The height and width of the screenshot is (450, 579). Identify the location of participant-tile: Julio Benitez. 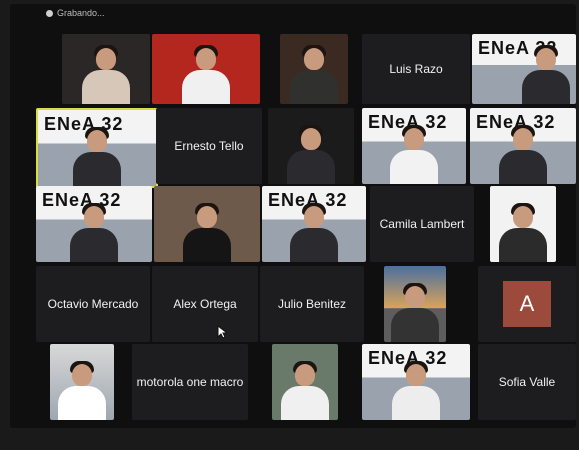
(312, 304).